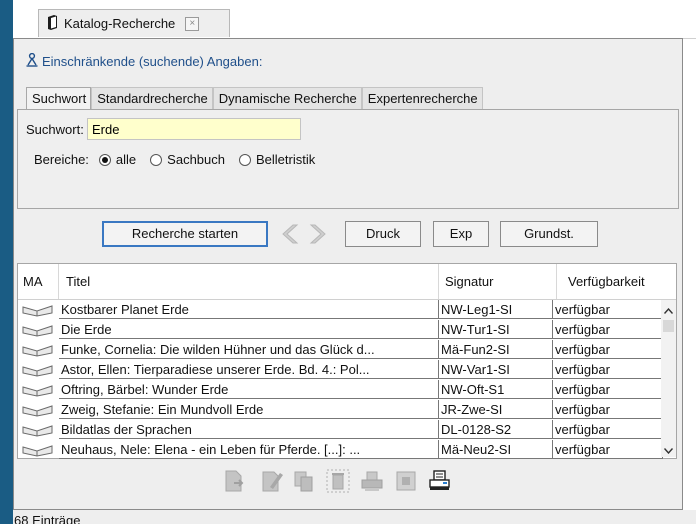 This screenshot has height=524, width=696. I want to click on radio-alle-circle, so click(104, 159).